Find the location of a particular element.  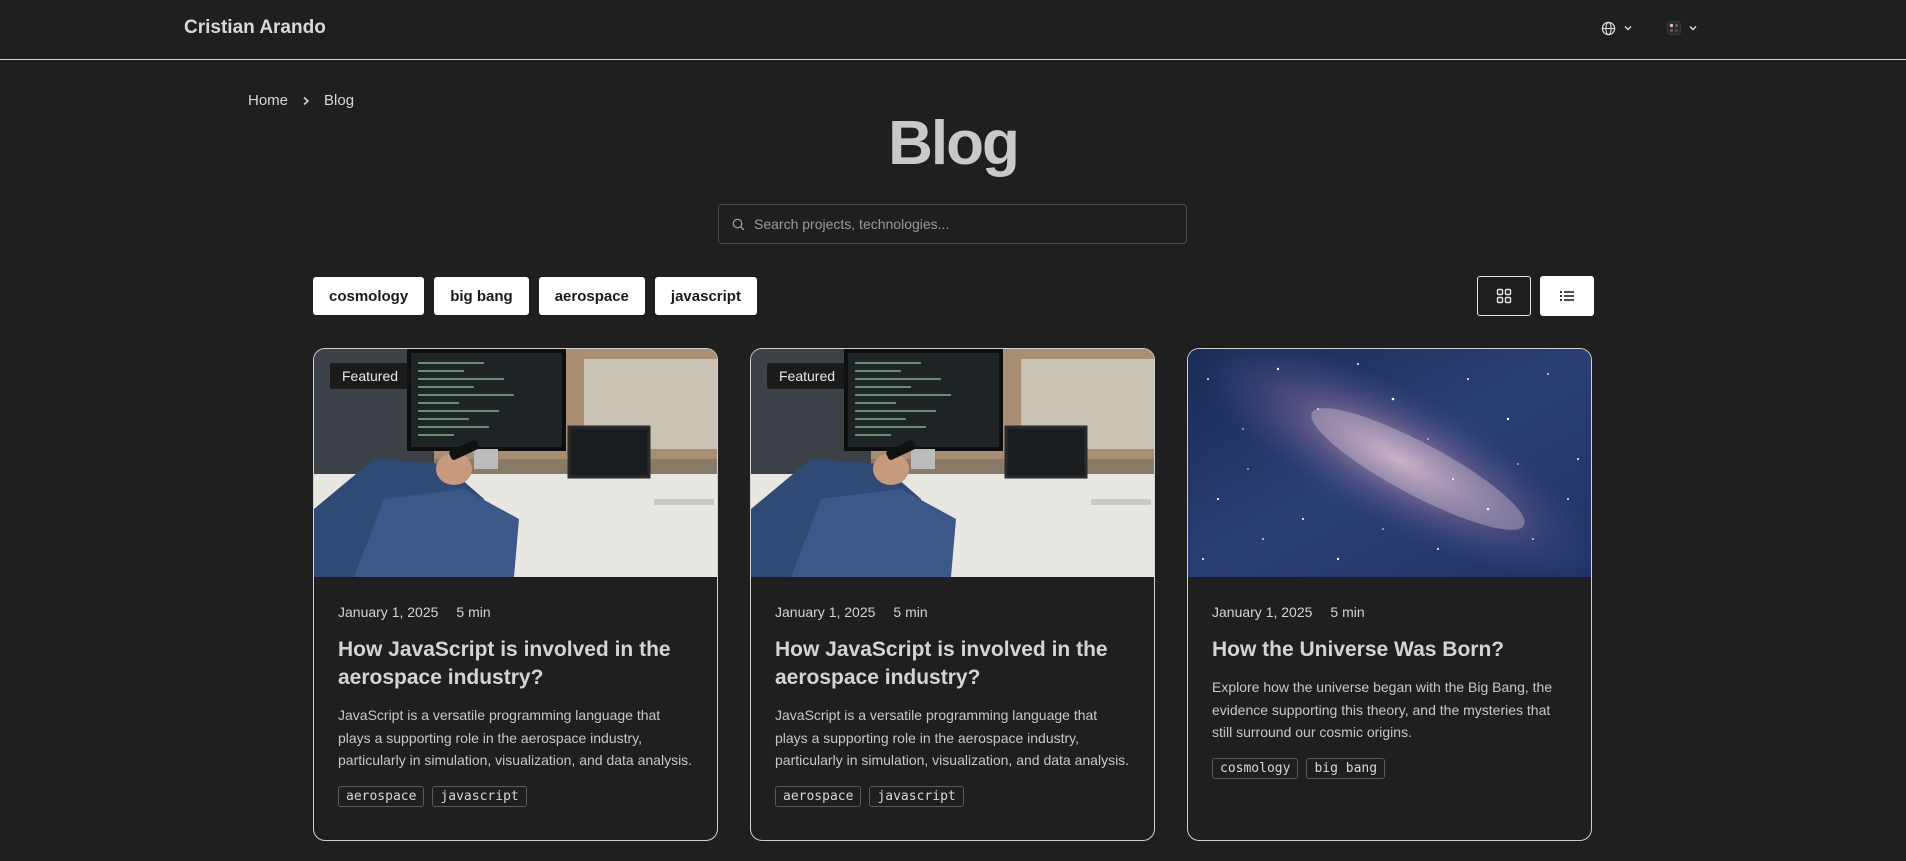

search-box is located at coordinates (952, 224).